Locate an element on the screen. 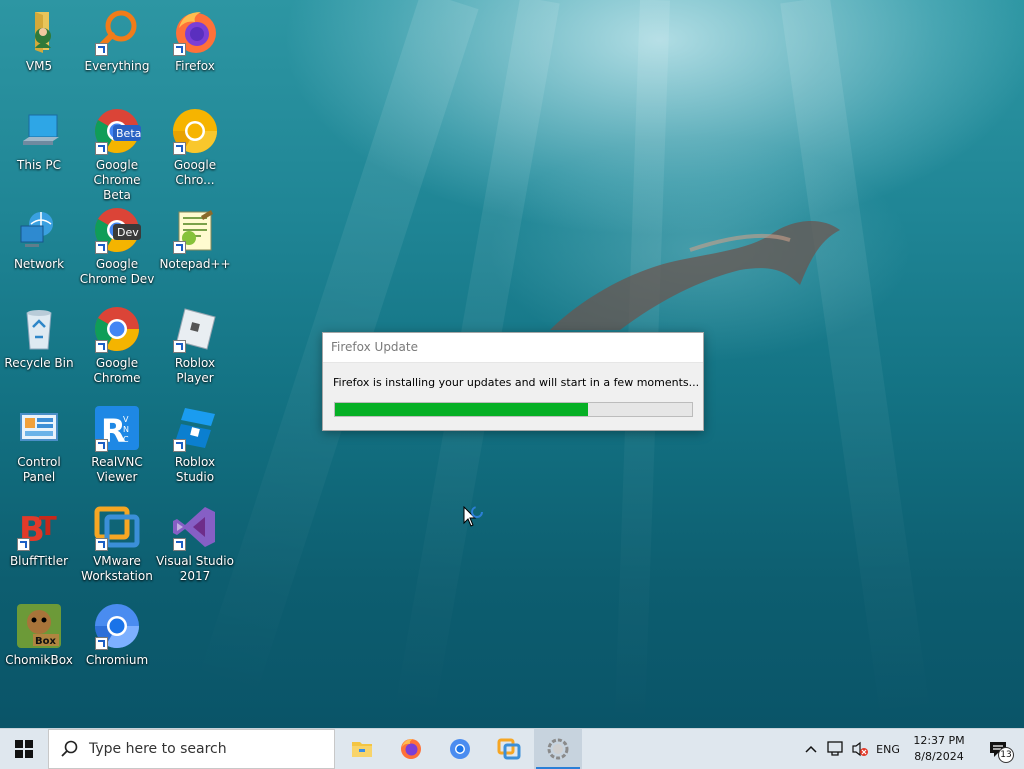 The height and width of the screenshot is (769, 1024). chomikbox-icon: Box is located at coordinates (39, 626).